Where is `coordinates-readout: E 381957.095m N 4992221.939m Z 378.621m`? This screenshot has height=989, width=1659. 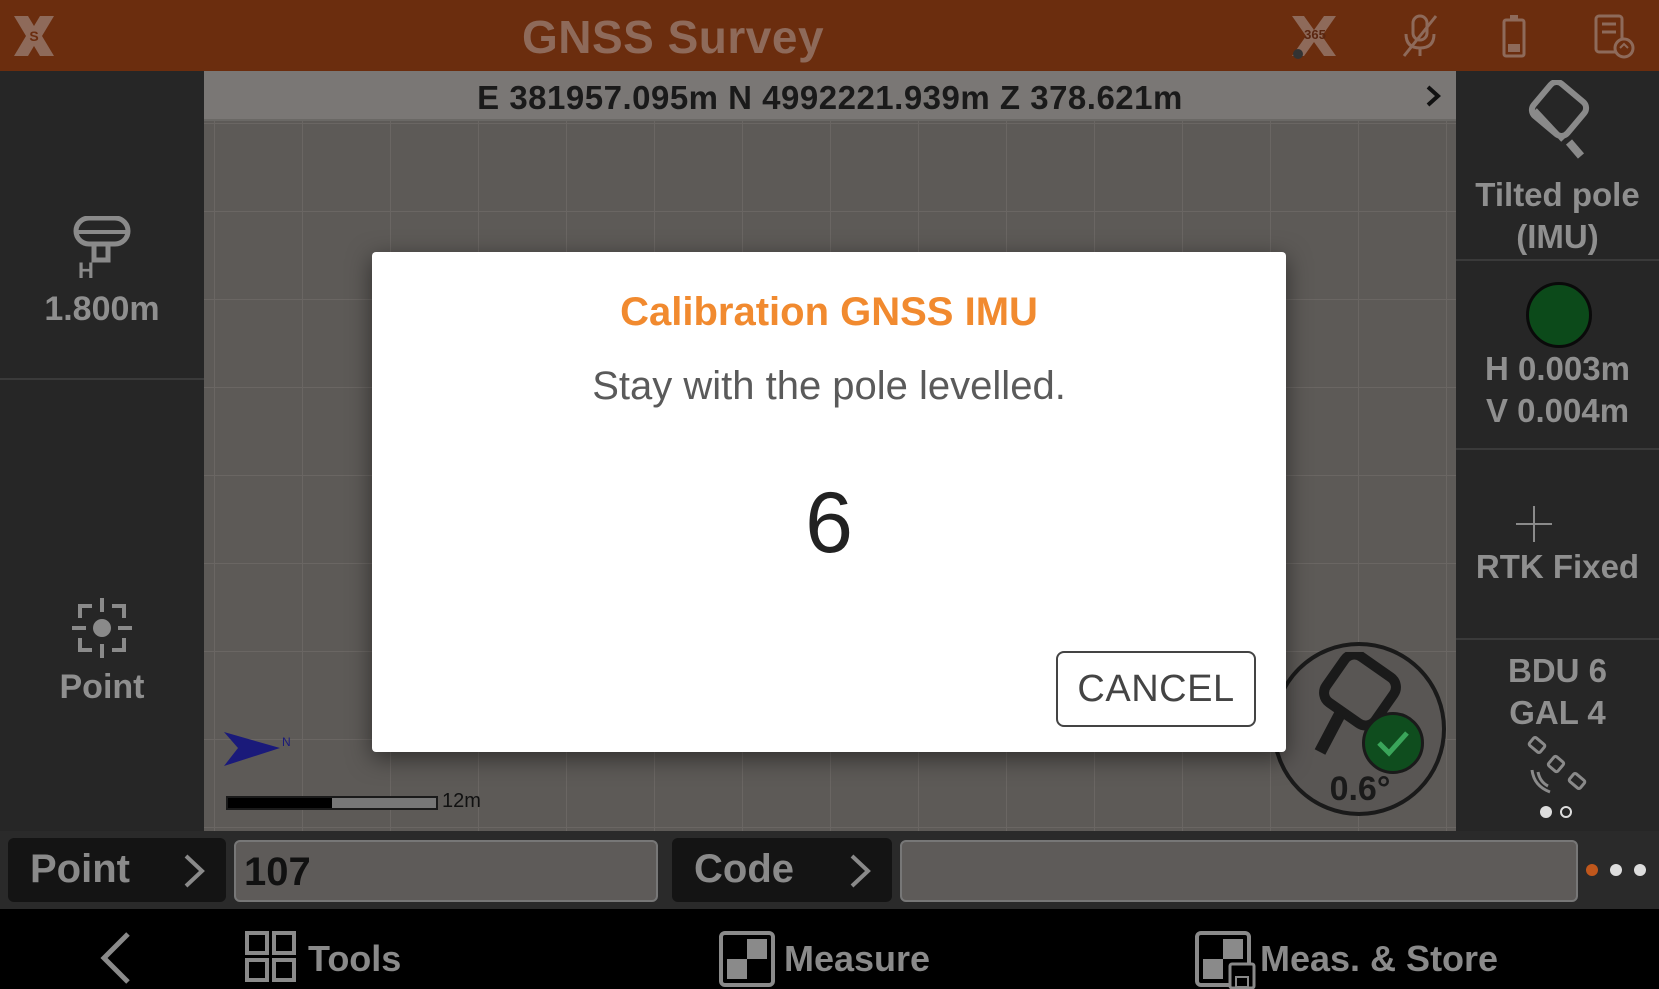 coordinates-readout: E 381957.095m N 4992221.939m Z 378.621m is located at coordinates (830, 97).